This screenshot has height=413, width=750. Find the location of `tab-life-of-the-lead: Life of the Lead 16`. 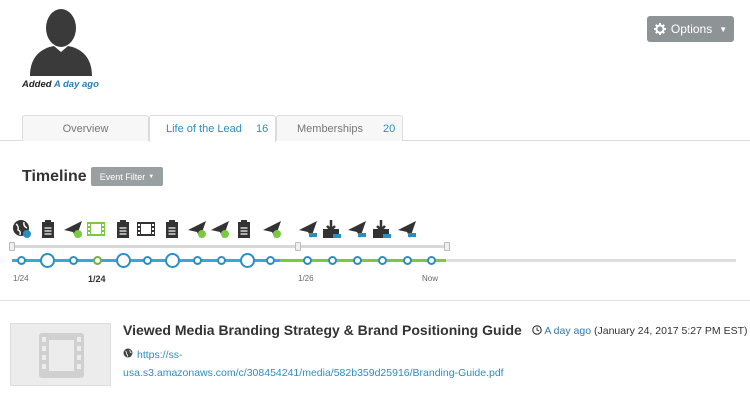

tab-life-of-the-lead: Life of the Lead 16 is located at coordinates (212, 128).